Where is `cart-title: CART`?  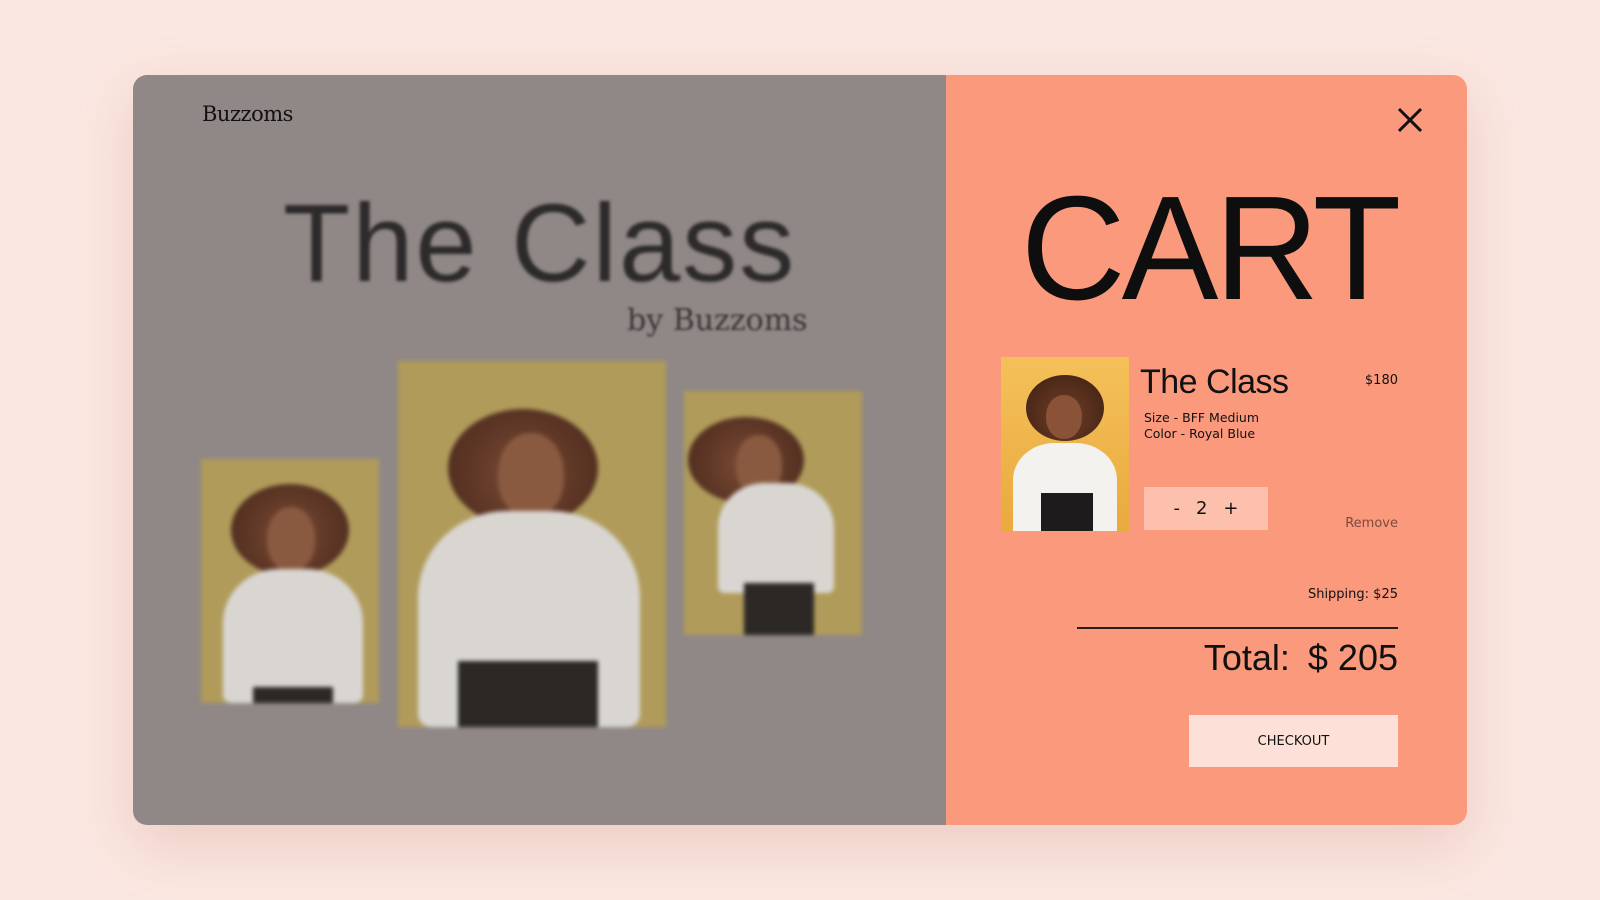 cart-title: CART is located at coordinates (1210, 248).